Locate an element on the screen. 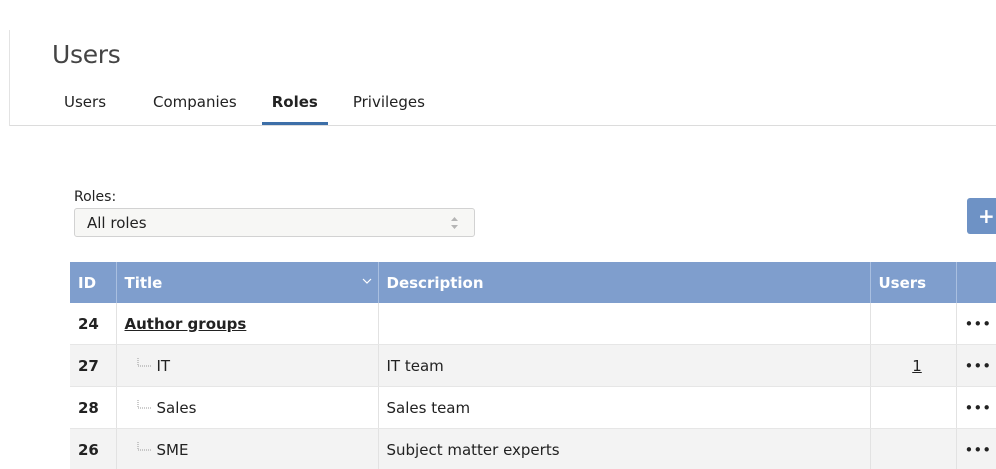  tab-companies: Companies is located at coordinates (195, 108).